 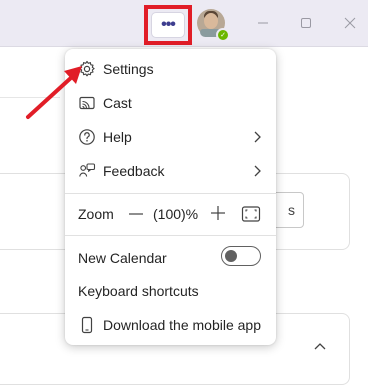 What do you see at coordinates (223, 35) in the screenshot?
I see `presence-available-icon: ✓` at bounding box center [223, 35].